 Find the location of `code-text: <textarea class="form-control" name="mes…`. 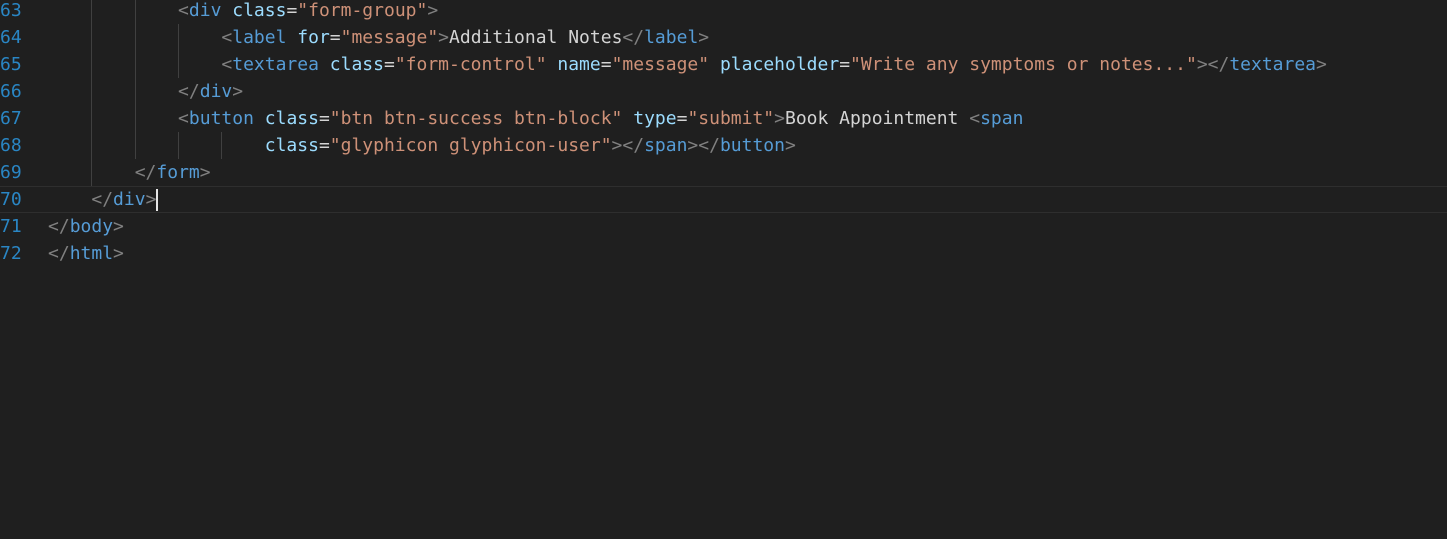

code-text: <textarea class="form-control" name="mes… is located at coordinates (687, 64).